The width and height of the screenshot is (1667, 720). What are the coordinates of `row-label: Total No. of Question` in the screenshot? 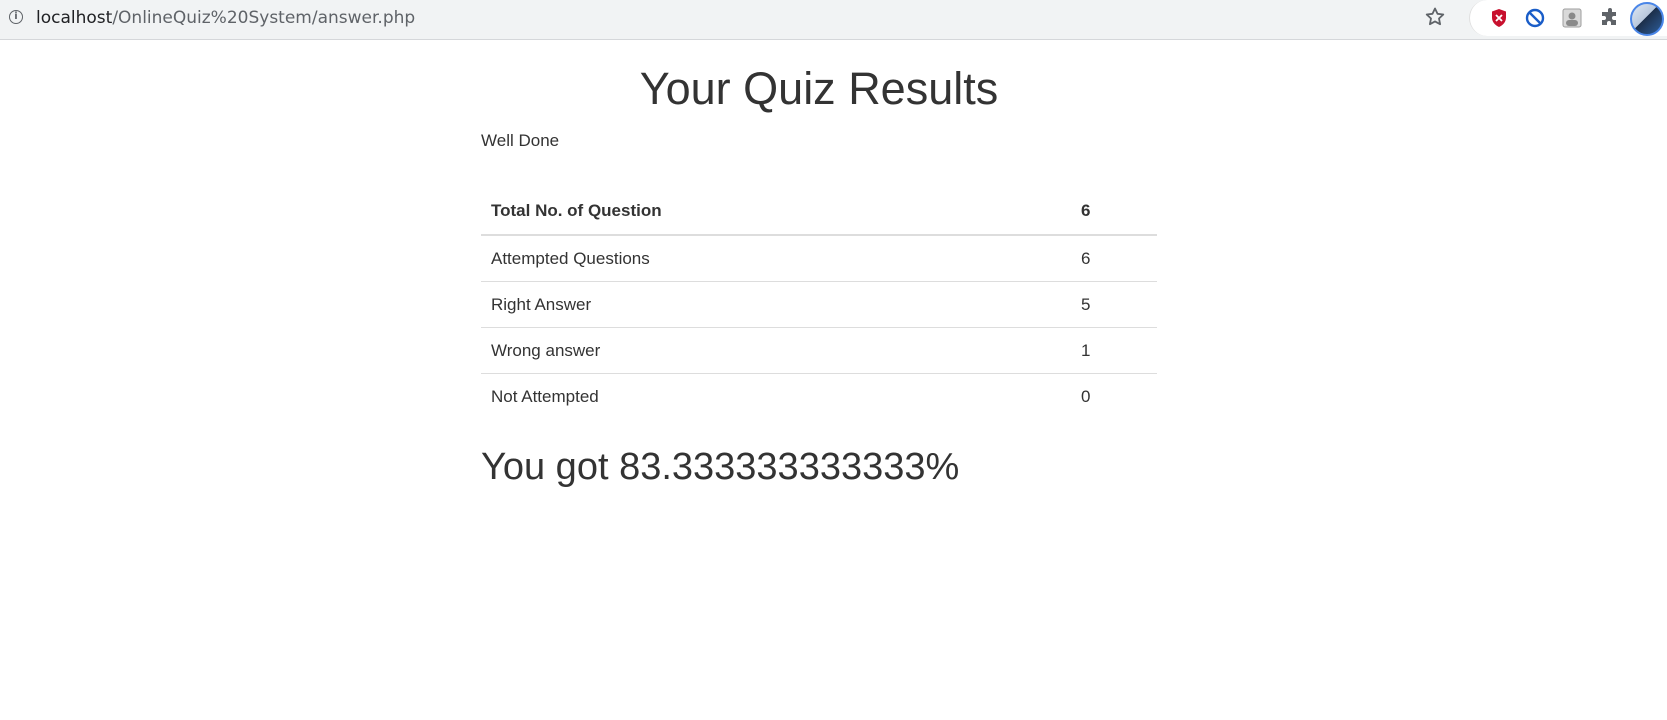 It's located at (576, 210).